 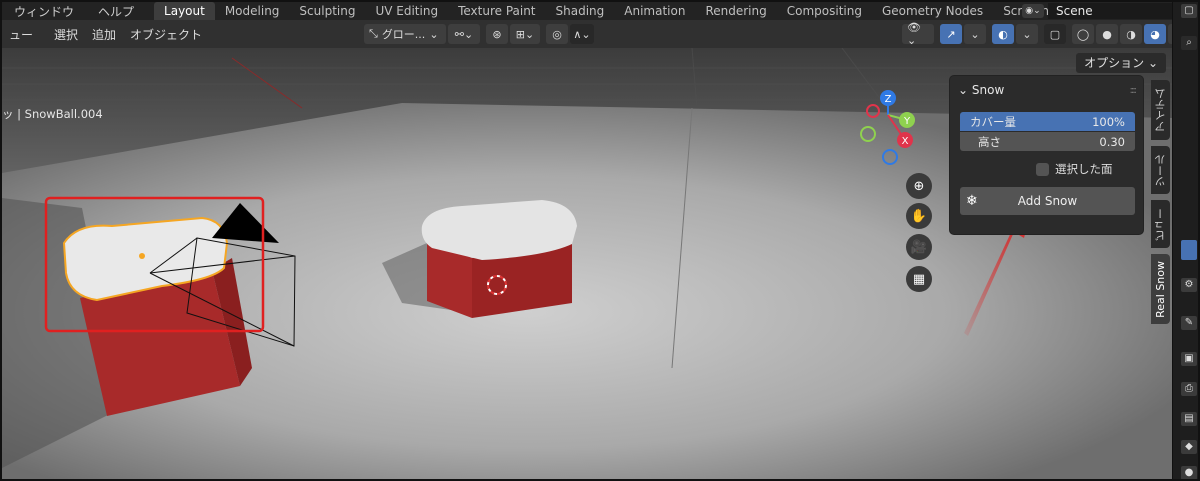 What do you see at coordinates (1114, 63) in the screenshot?
I see `options-label: オプション` at bounding box center [1114, 63].